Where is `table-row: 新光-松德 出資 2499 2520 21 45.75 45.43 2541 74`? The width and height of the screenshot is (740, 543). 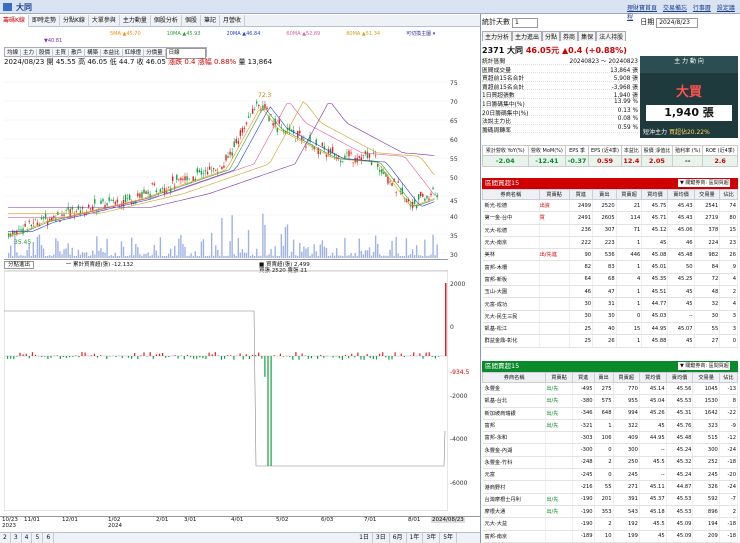 table-row: 新光-松德 出資 2499 2520 21 45.75 45.43 2541 74 is located at coordinates (610, 206).